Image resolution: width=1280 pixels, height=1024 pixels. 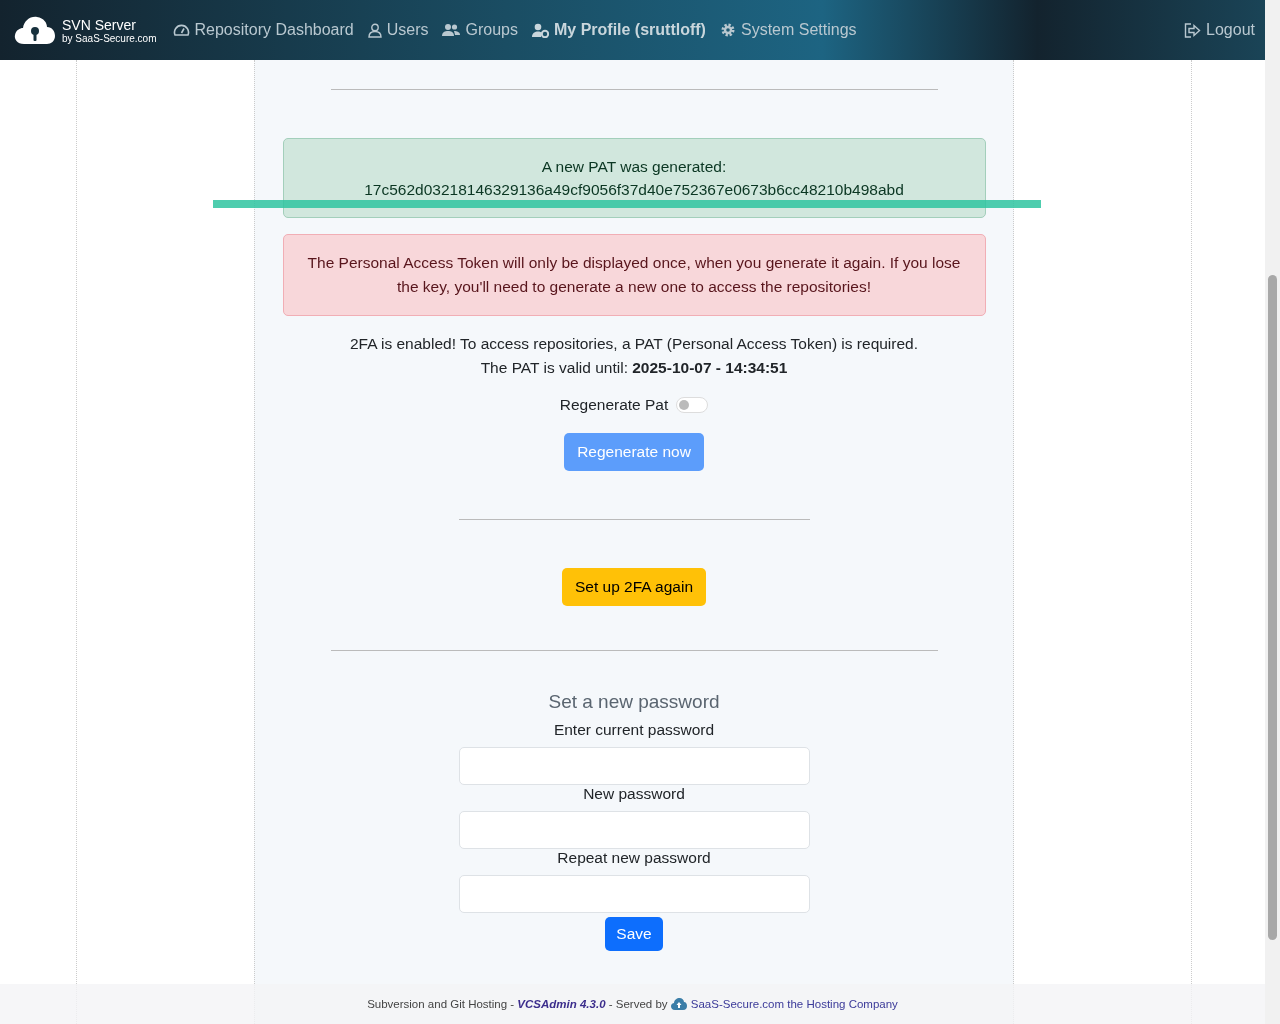 I want to click on users-icon, so click(x=451, y=30).